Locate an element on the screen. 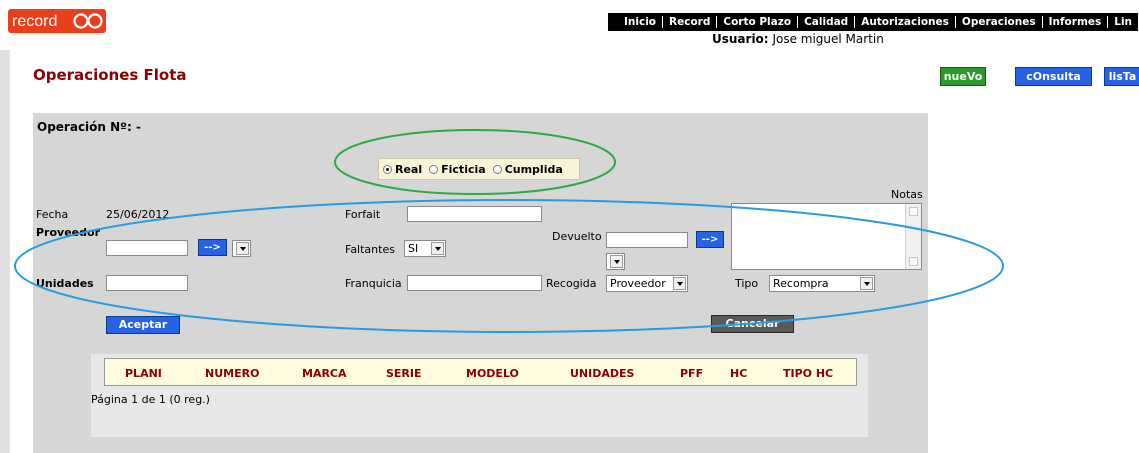 The width and height of the screenshot is (1139, 453). logo-text: record is located at coordinates (34, 21).